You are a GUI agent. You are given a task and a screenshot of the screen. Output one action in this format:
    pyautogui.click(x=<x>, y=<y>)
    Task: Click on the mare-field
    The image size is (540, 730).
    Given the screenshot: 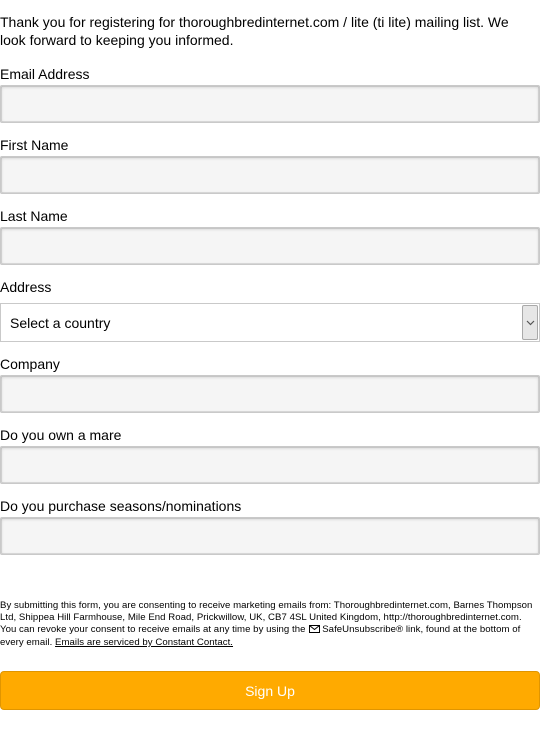 What is the action you would take?
    pyautogui.click(x=270, y=465)
    